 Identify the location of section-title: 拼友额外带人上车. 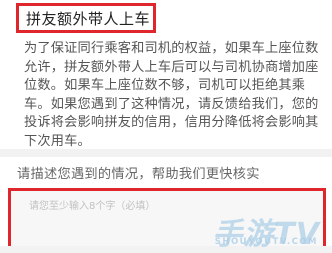
(88, 18).